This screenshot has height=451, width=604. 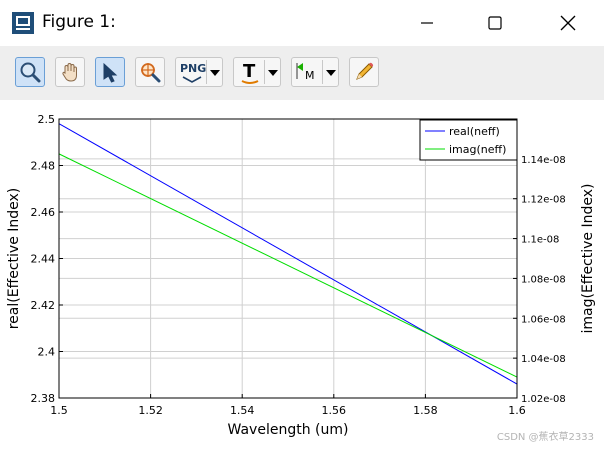 I want to click on y-right-tick-label: 1.06e-08, so click(x=543, y=319).